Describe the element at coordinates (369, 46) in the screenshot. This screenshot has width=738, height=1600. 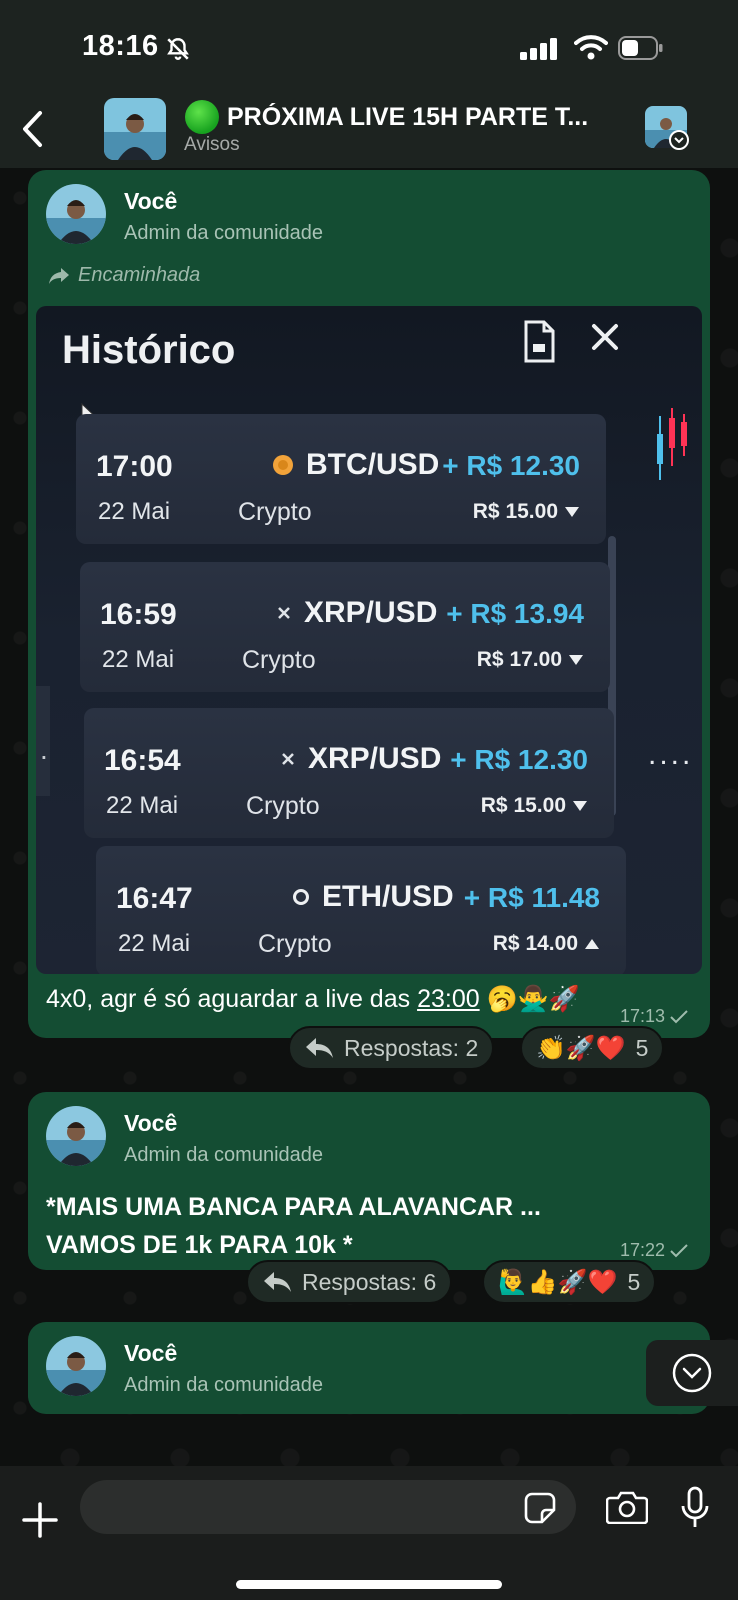
I see `status-bar: 18:16` at that location.